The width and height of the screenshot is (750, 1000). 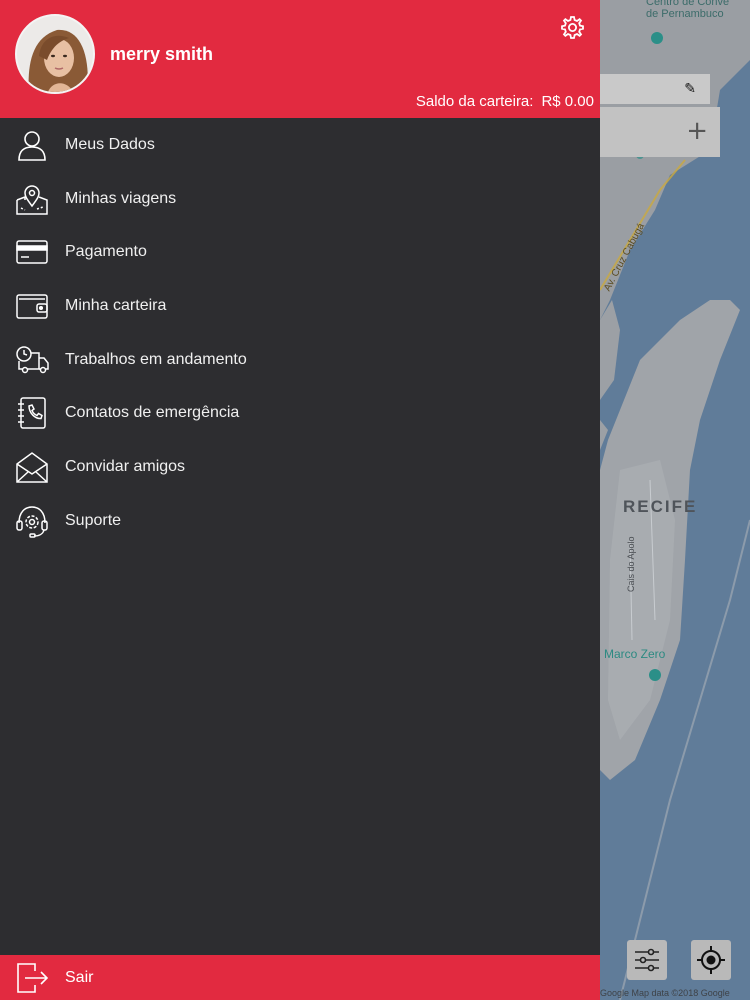 What do you see at coordinates (655, 89) in the screenshot?
I see `map-search-bar: ✎` at bounding box center [655, 89].